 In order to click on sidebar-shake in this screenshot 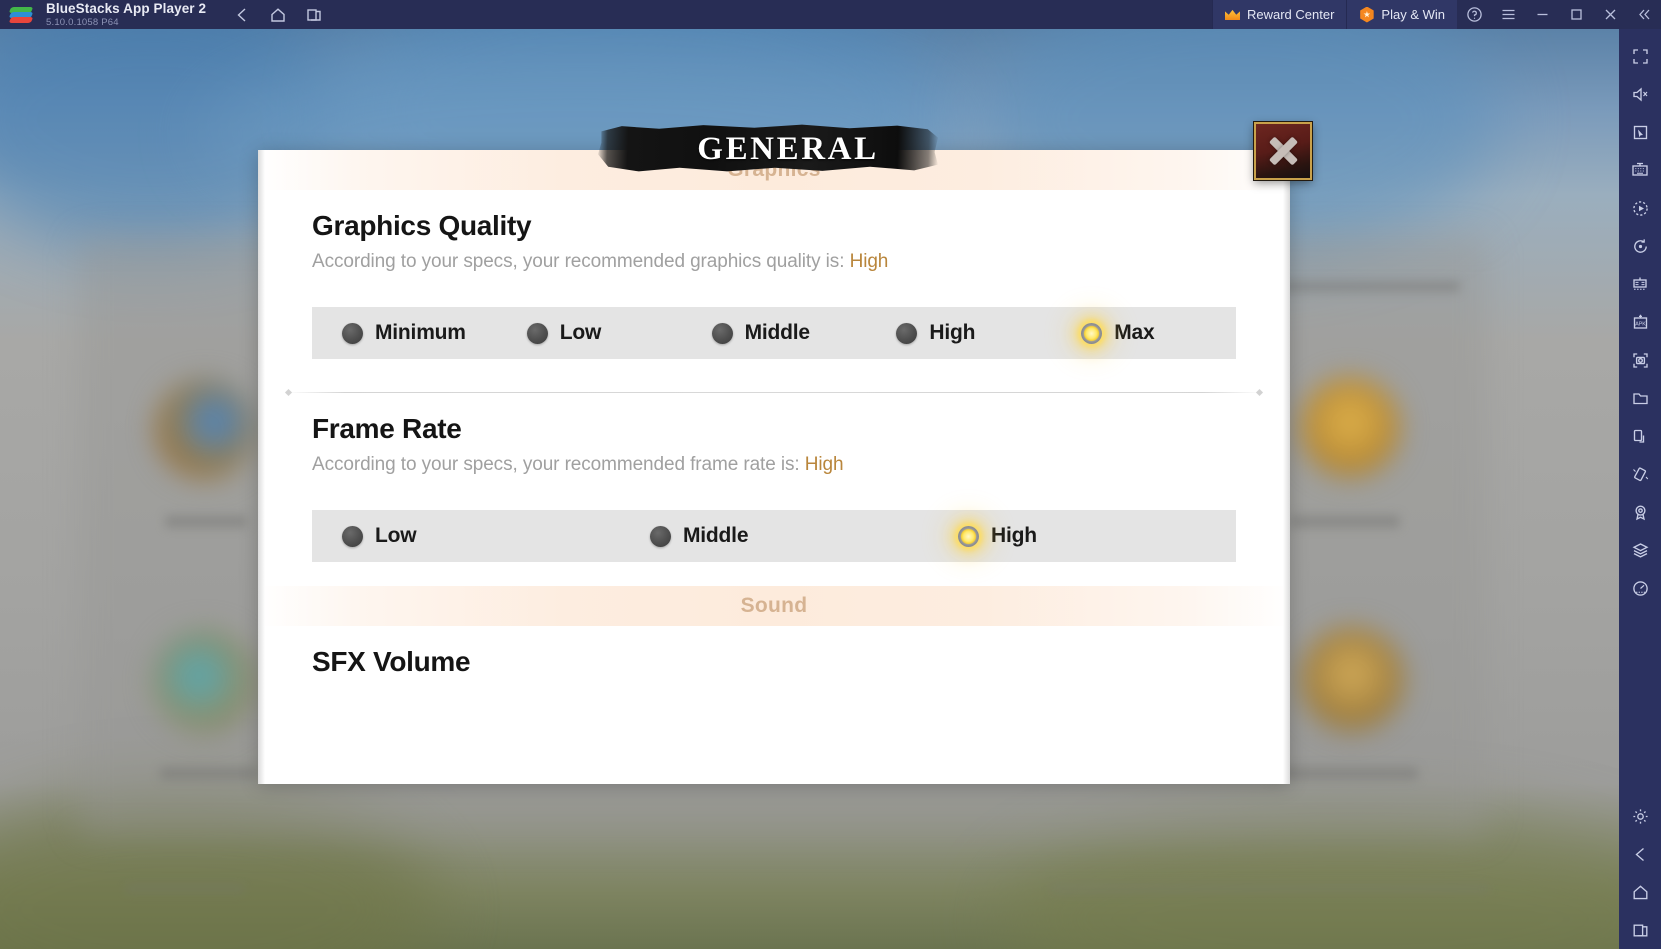, I will do `click(1640, 474)`.